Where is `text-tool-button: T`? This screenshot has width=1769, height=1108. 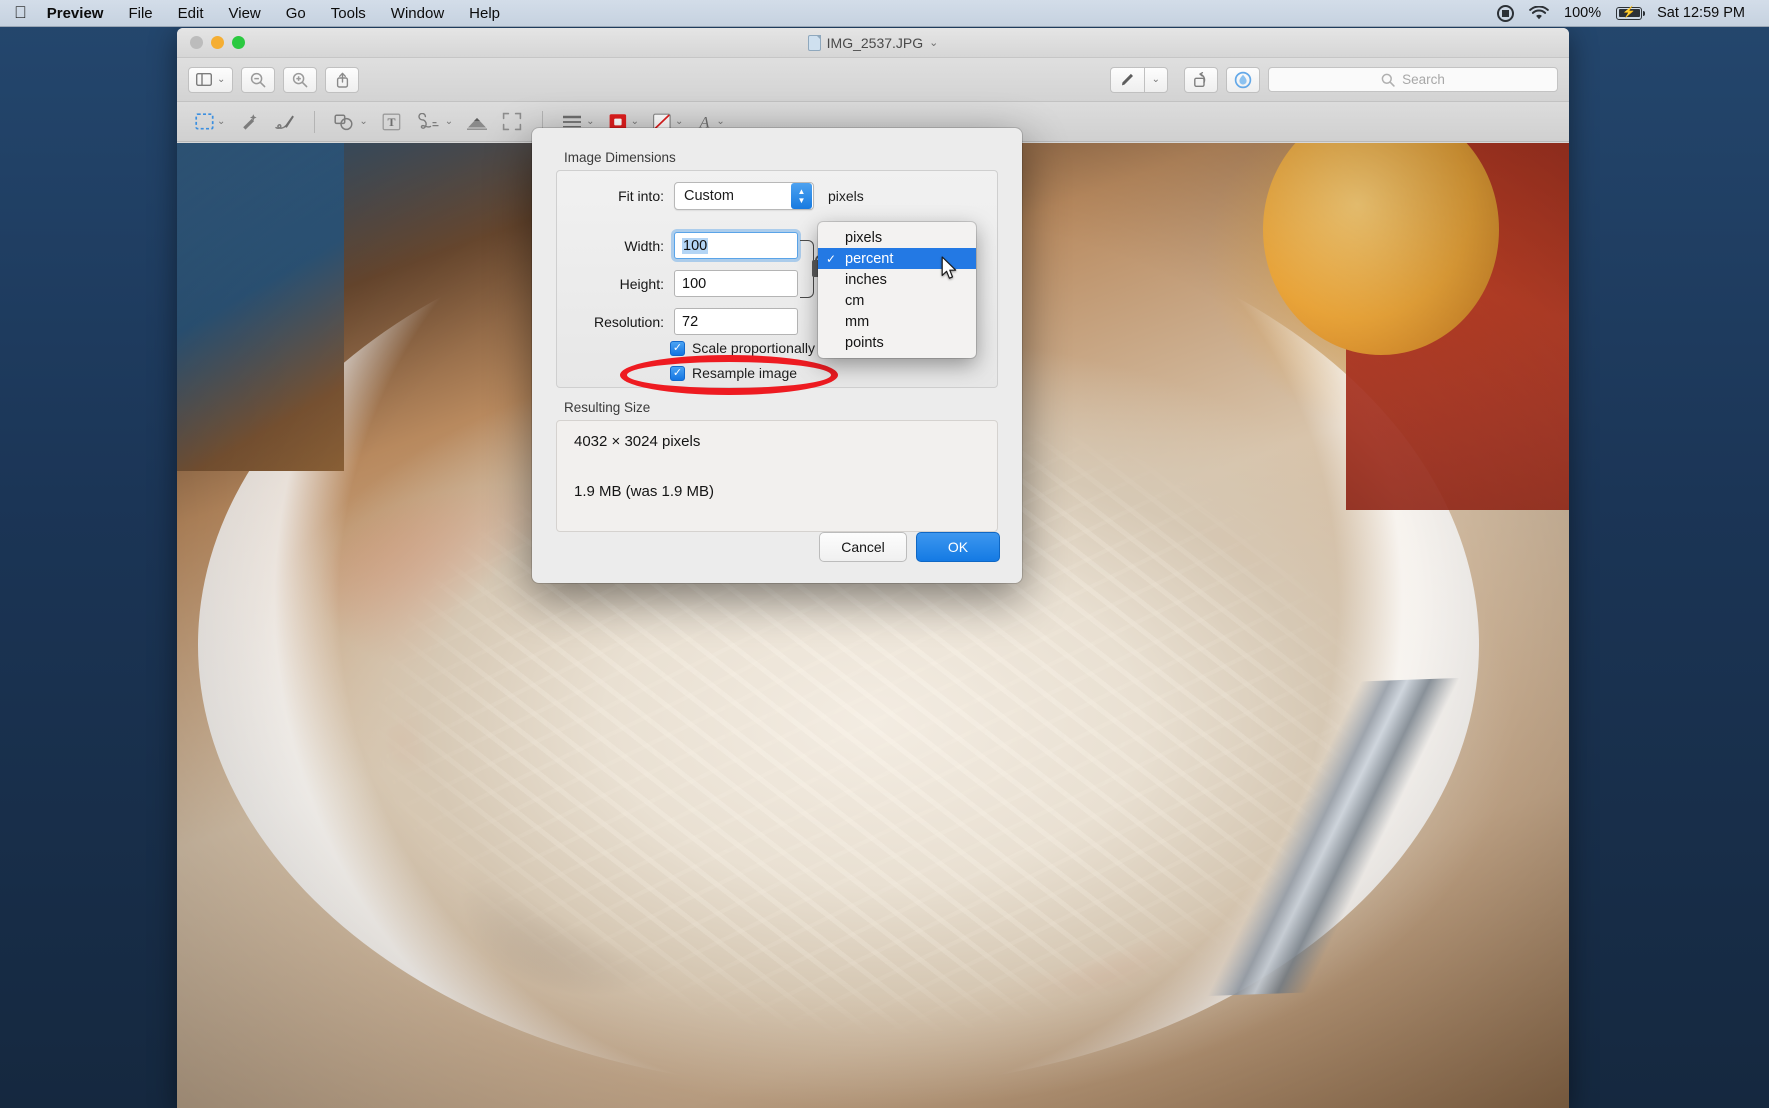
text-tool-button: T is located at coordinates (392, 122).